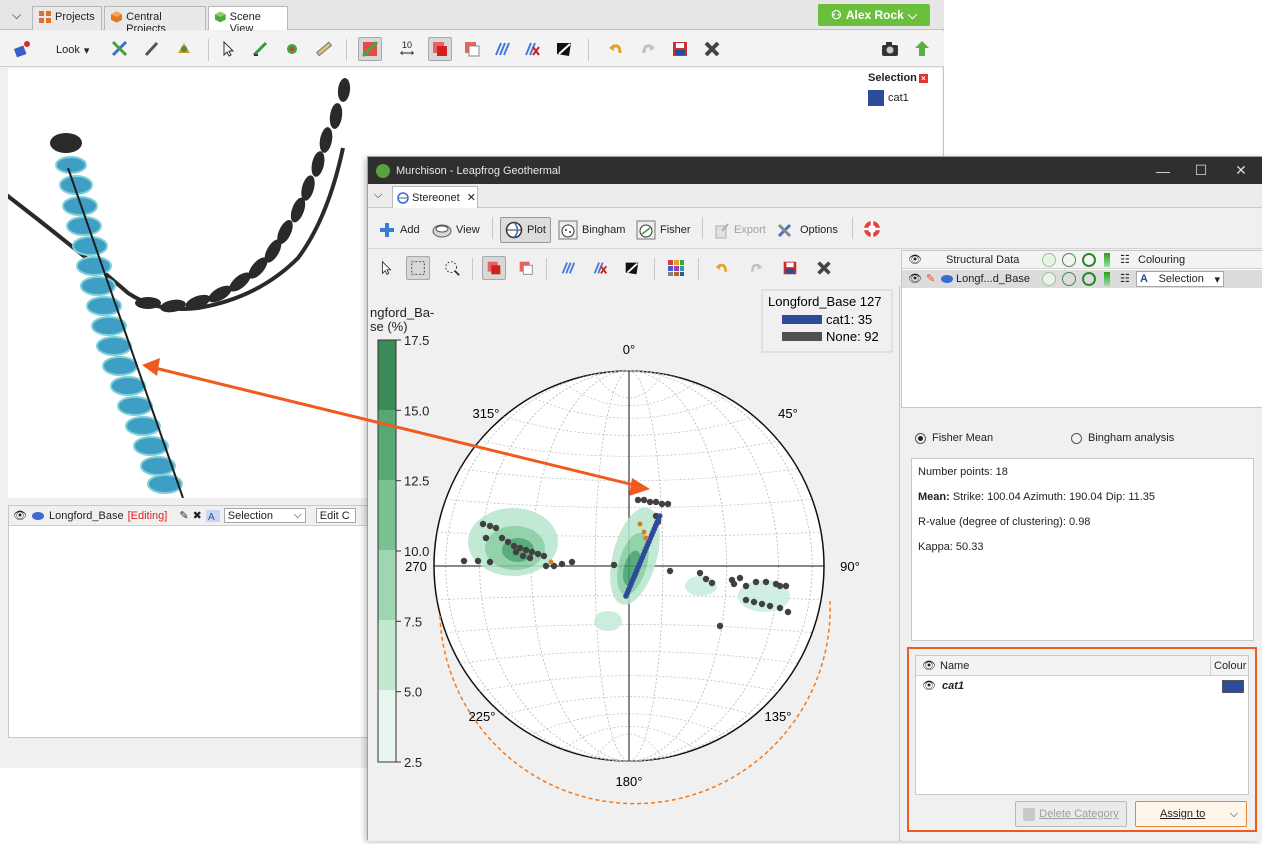 The width and height of the screenshot is (1262, 844). What do you see at coordinates (1082, 687) in the screenshot?
I see `category-row: 👁 cat1` at bounding box center [1082, 687].